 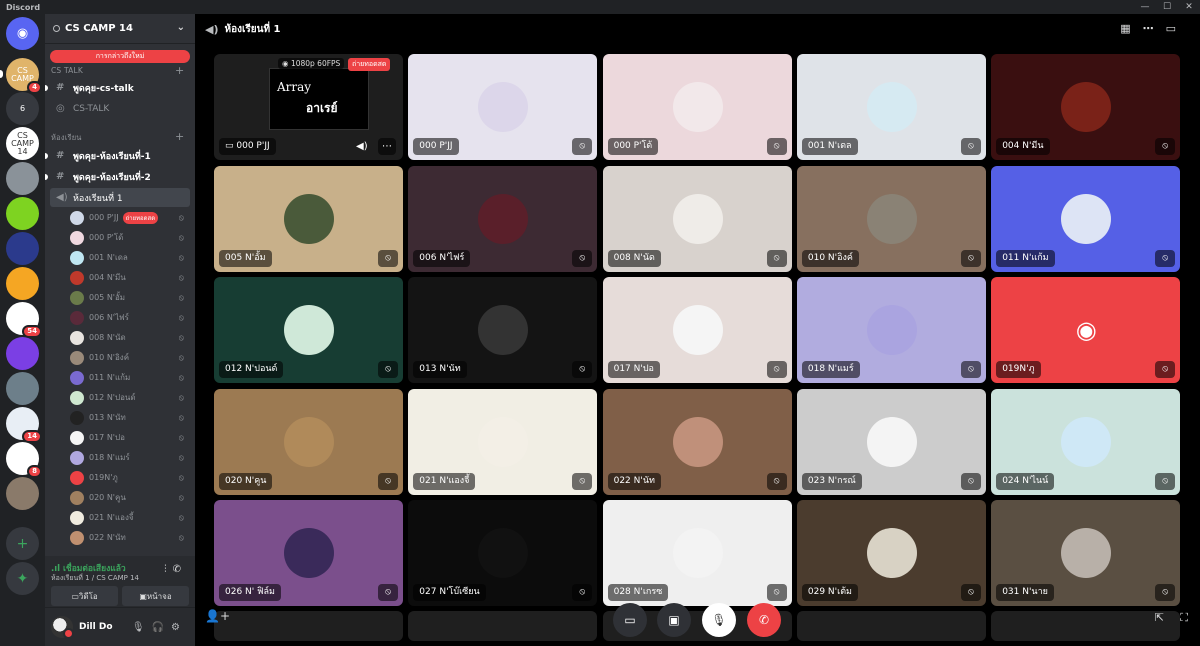 What do you see at coordinates (24, 460) in the screenshot?
I see `server-icon: 8` at bounding box center [24, 460].